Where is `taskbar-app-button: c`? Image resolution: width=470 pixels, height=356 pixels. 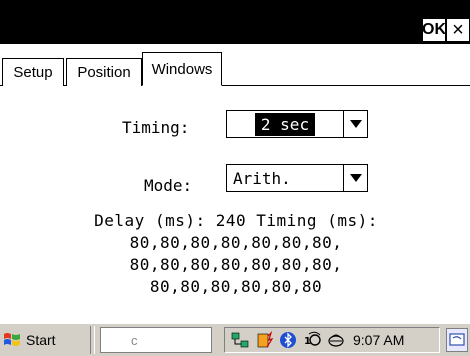 taskbar-app-button: c is located at coordinates (156, 340).